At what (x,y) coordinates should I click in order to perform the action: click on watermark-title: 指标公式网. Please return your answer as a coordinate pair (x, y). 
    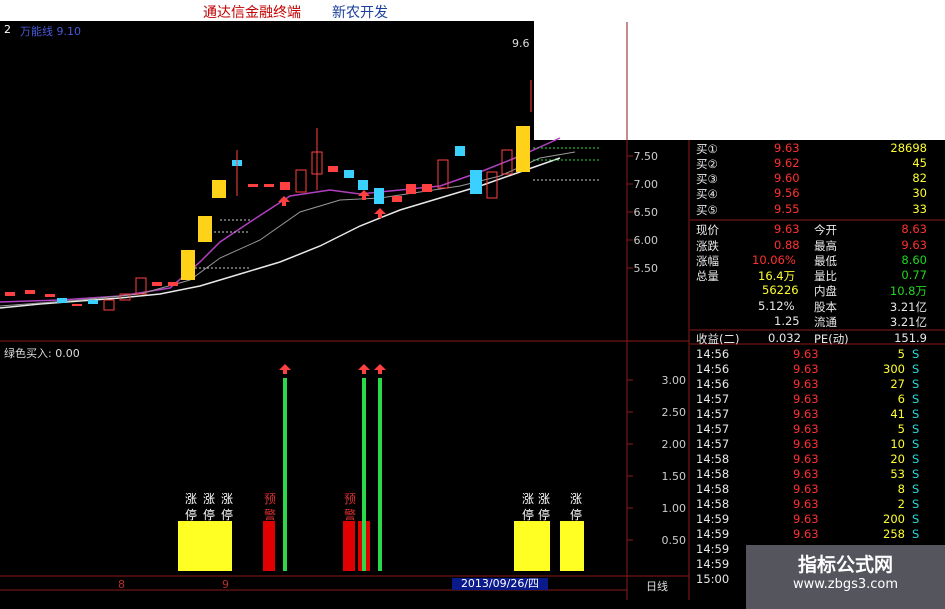
    Looking at the image, I should click on (845, 565).